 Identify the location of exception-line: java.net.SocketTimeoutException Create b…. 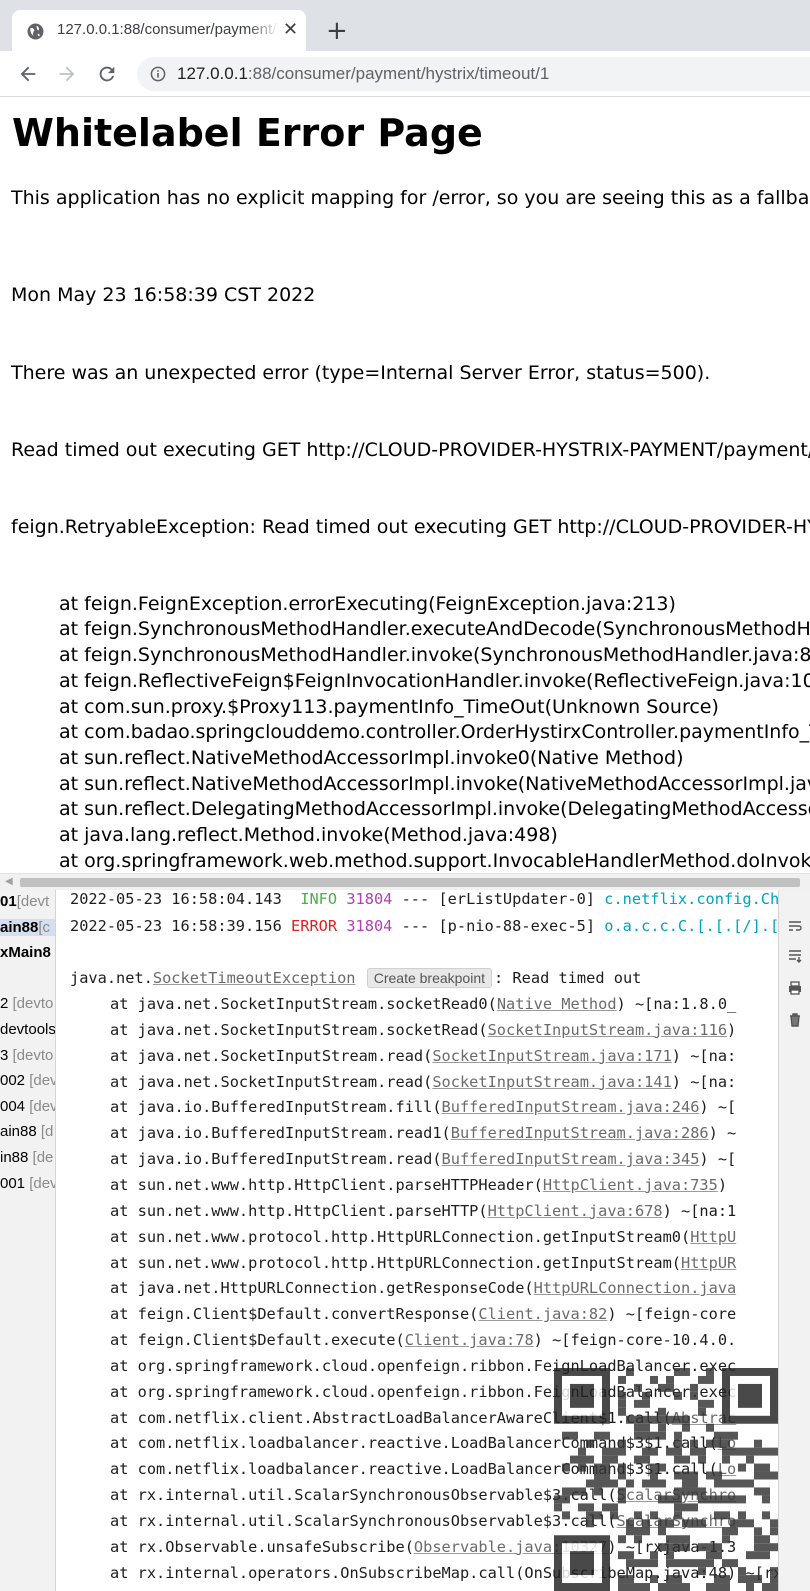
(356, 978).